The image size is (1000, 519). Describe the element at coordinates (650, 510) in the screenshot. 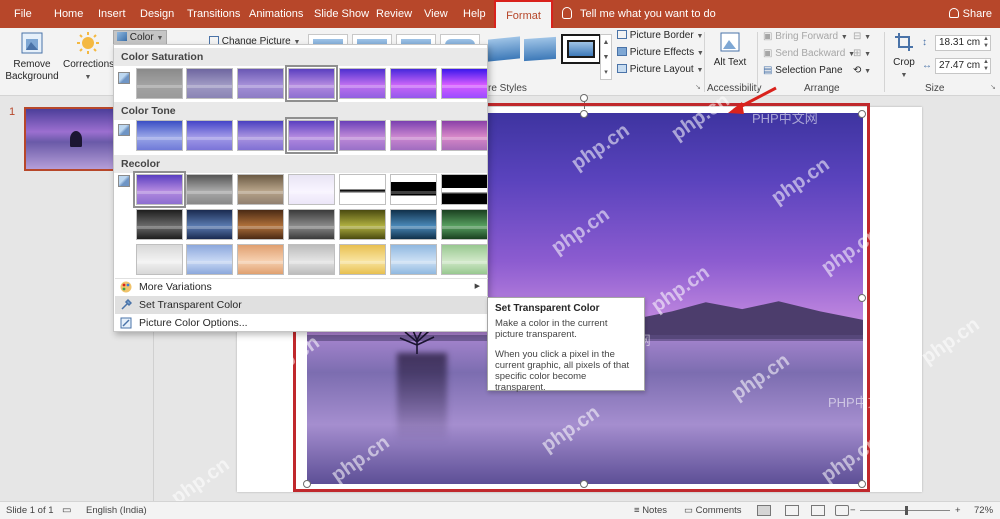

I see `notes-button: ≡ Notes` at that location.